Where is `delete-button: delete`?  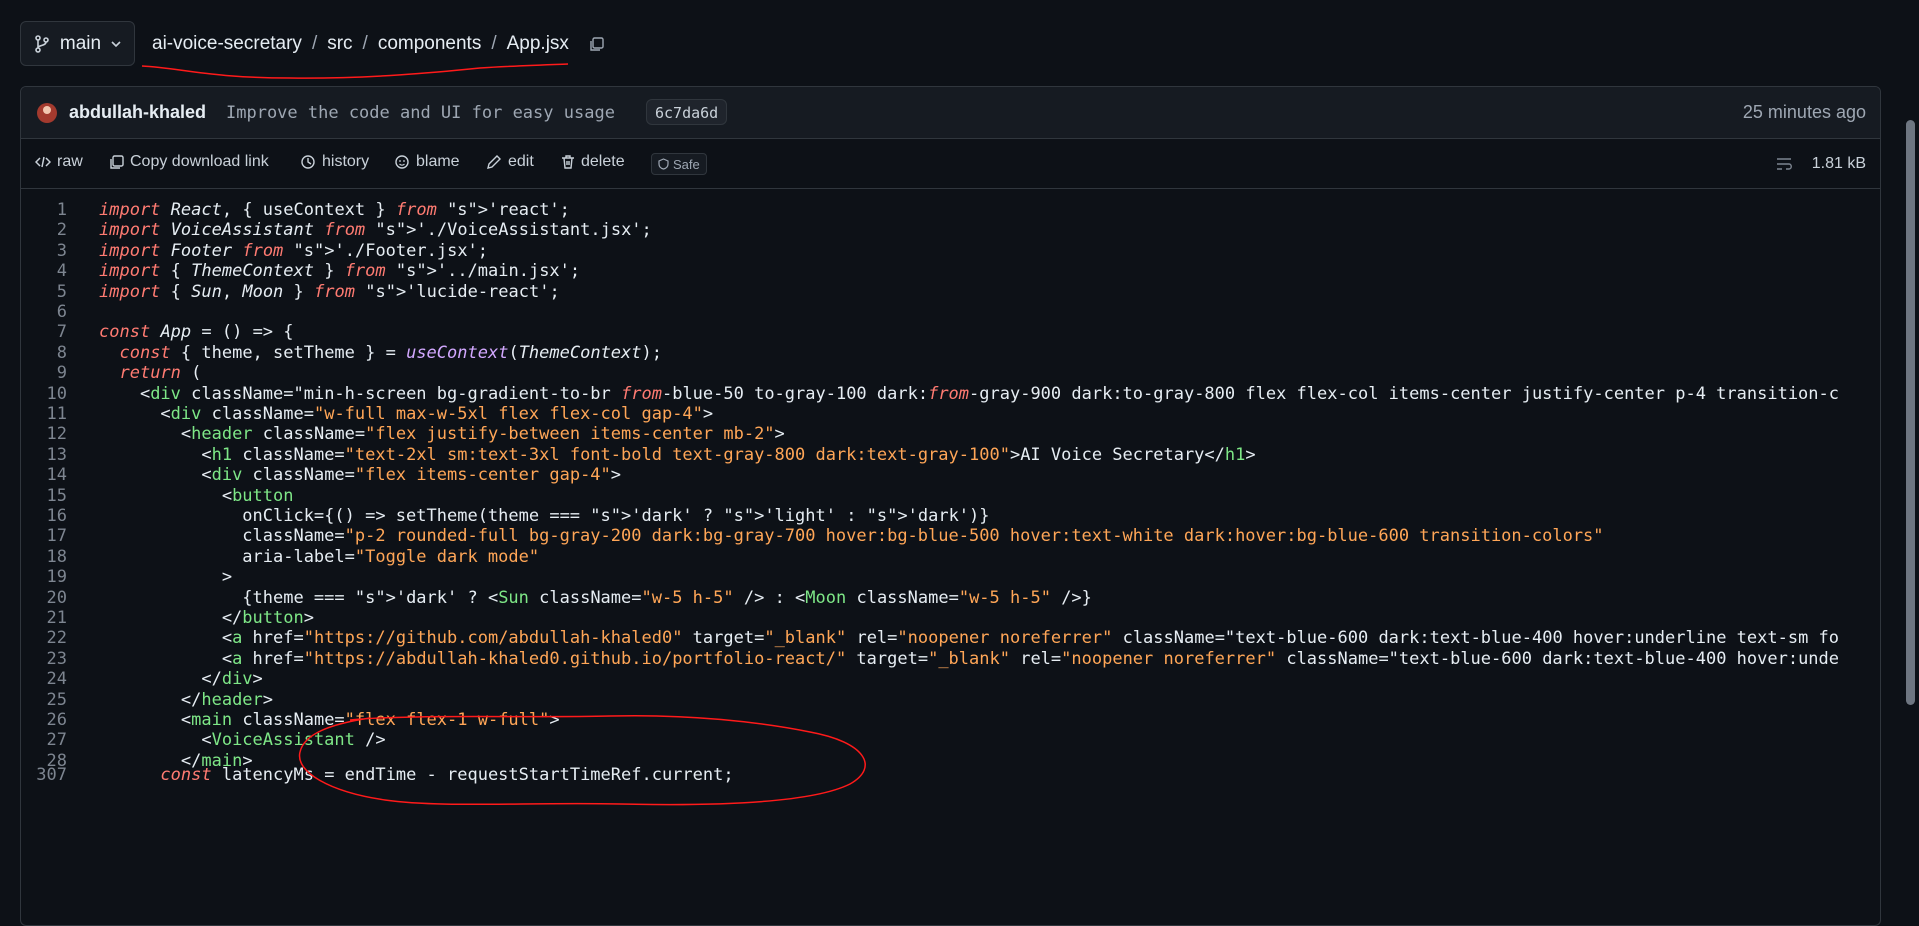
delete-button: delete is located at coordinates (593, 162).